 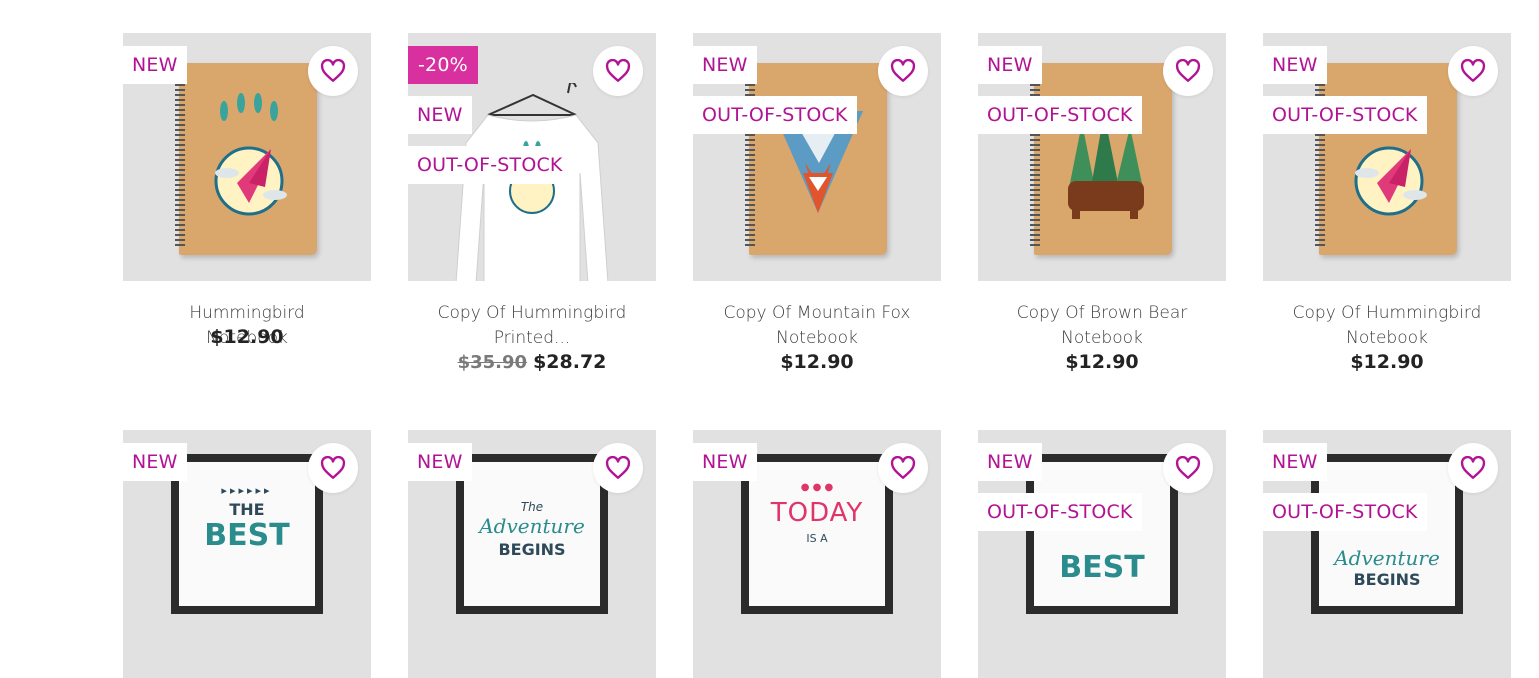 What do you see at coordinates (1102, 326) in the screenshot?
I see `product-name: Copy Of Brown Bear Notebook` at bounding box center [1102, 326].